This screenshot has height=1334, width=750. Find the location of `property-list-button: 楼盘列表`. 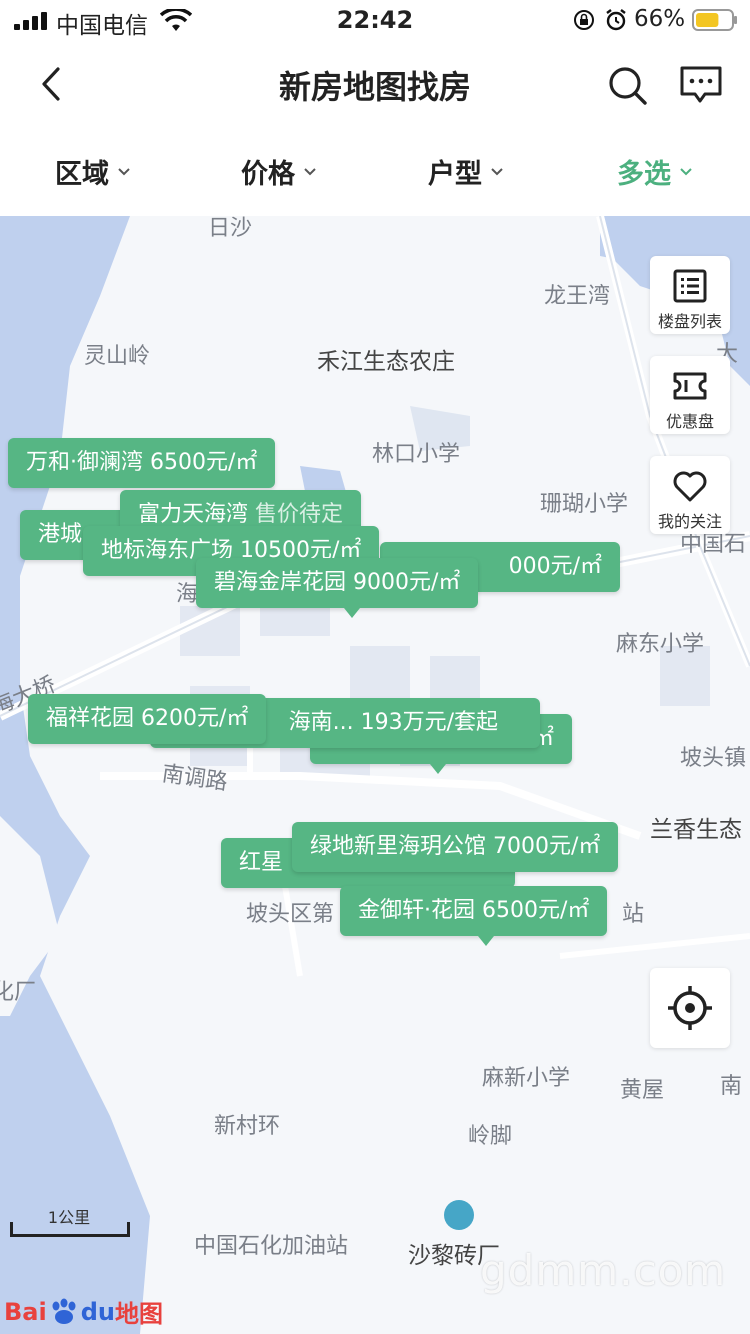

property-list-button: 楼盘列表 is located at coordinates (690, 295).